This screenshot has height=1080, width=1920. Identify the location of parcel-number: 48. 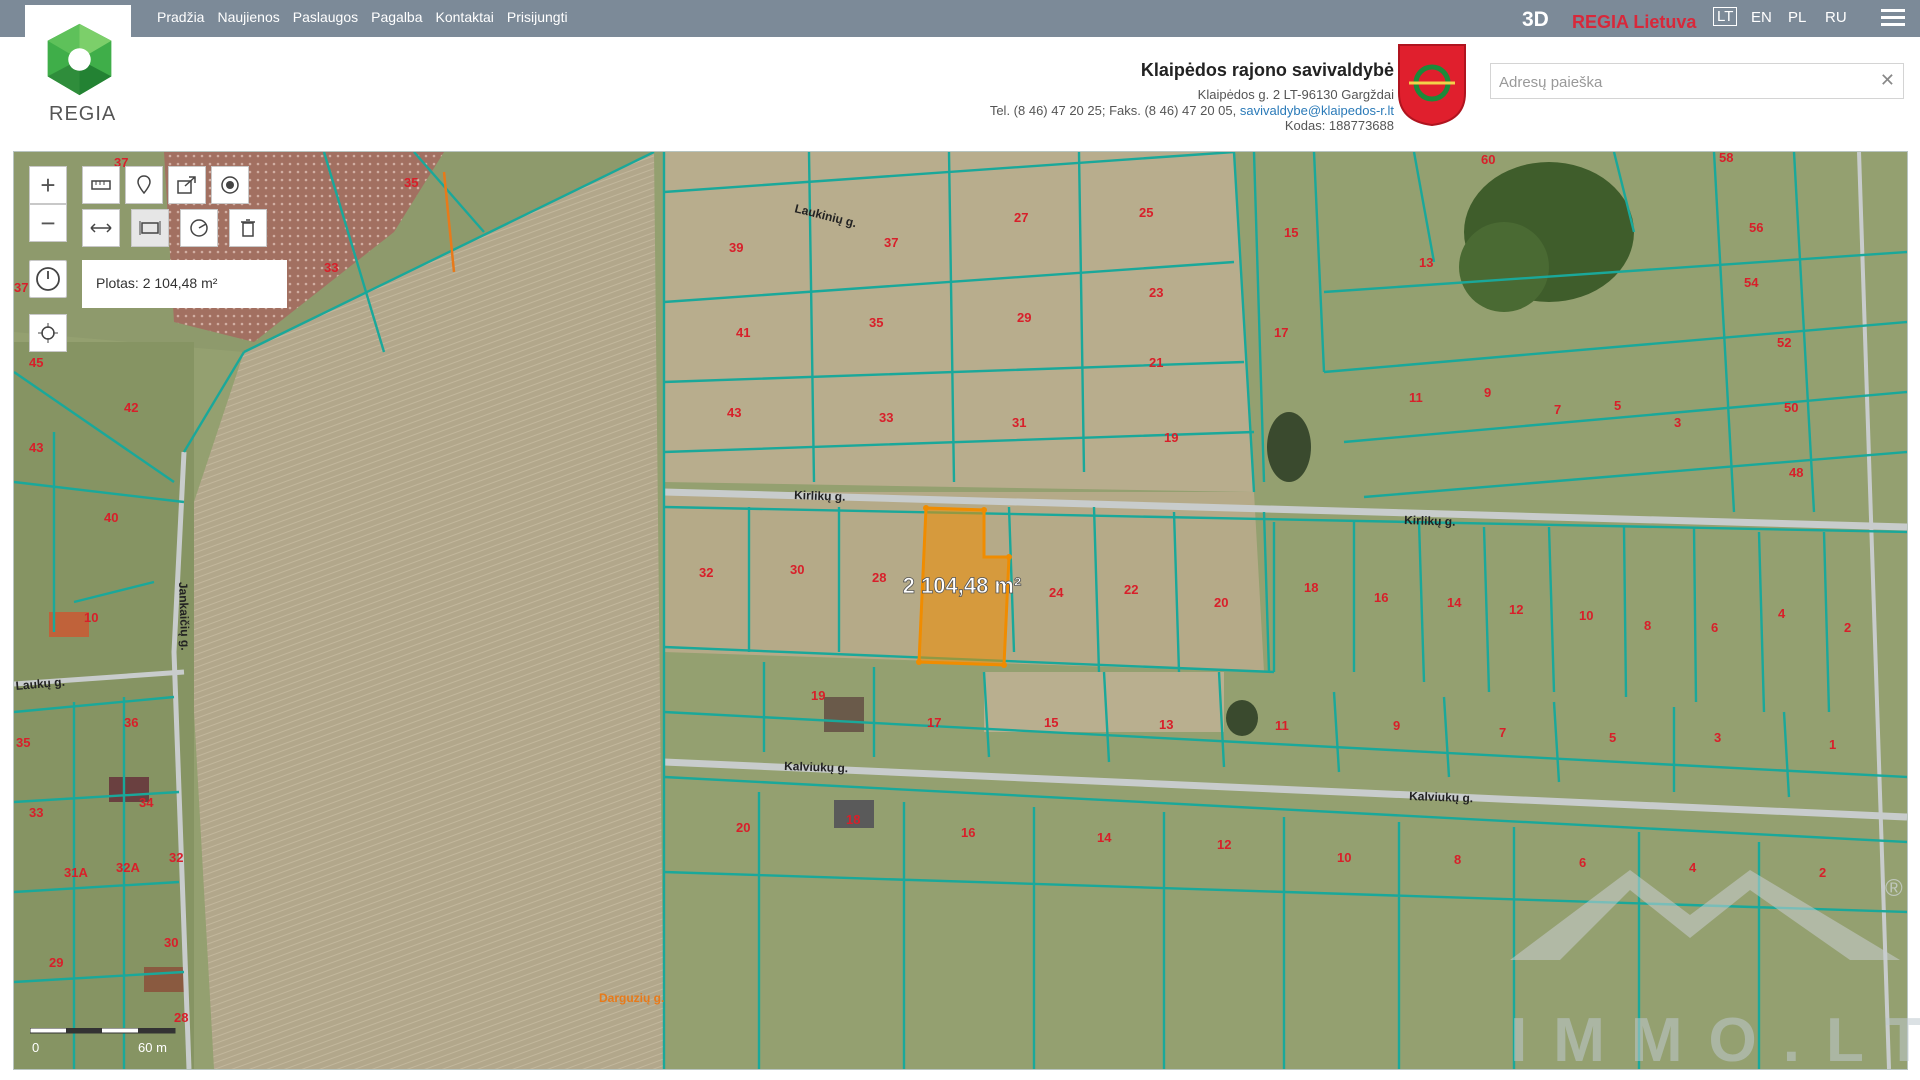
(1796, 472).